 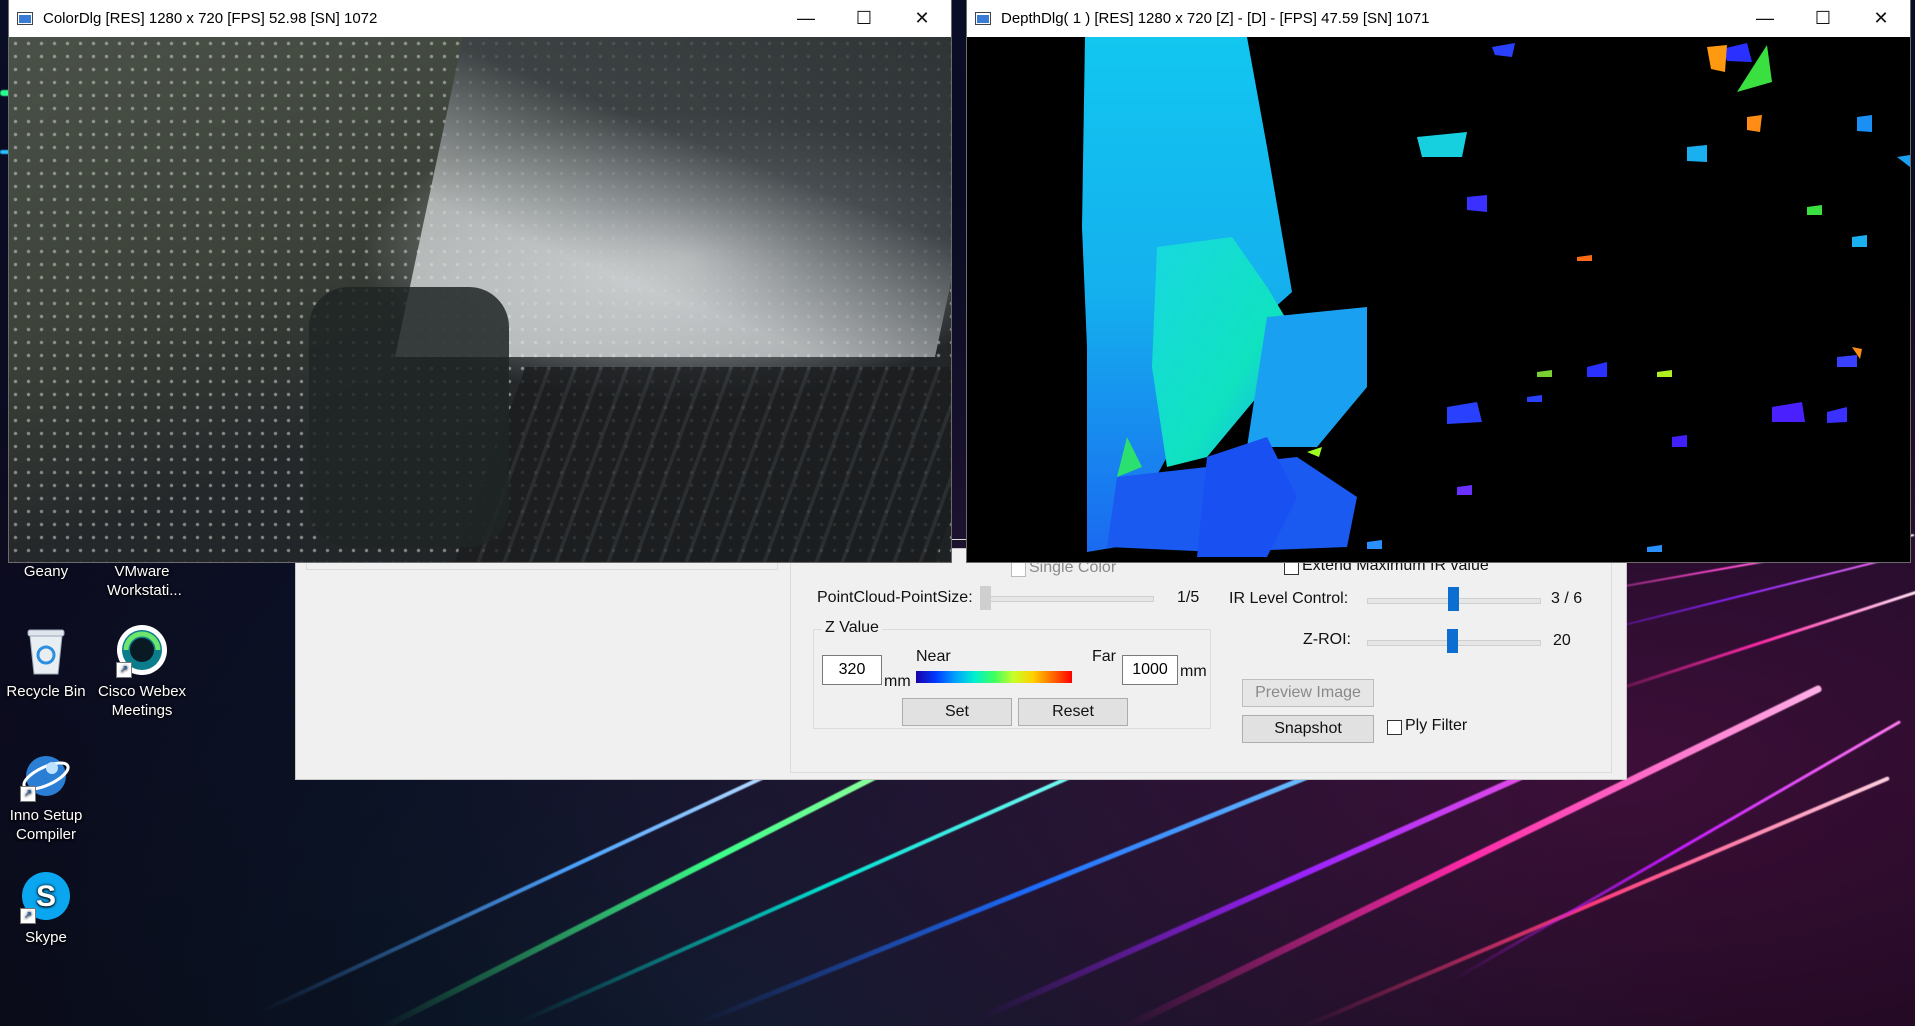 What do you see at coordinates (1567, 598) in the screenshot?
I see `ir-level-value: 3 / 6` at bounding box center [1567, 598].